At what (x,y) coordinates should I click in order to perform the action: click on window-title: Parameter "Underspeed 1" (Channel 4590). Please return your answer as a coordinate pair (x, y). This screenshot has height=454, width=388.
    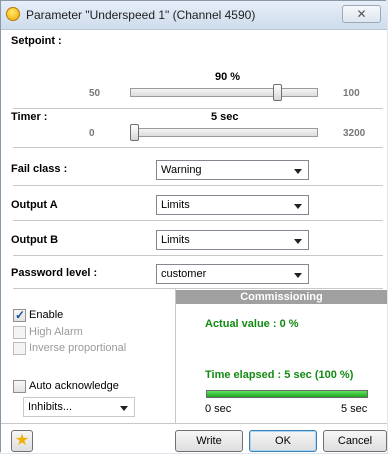
    Looking at the image, I should click on (141, 15).